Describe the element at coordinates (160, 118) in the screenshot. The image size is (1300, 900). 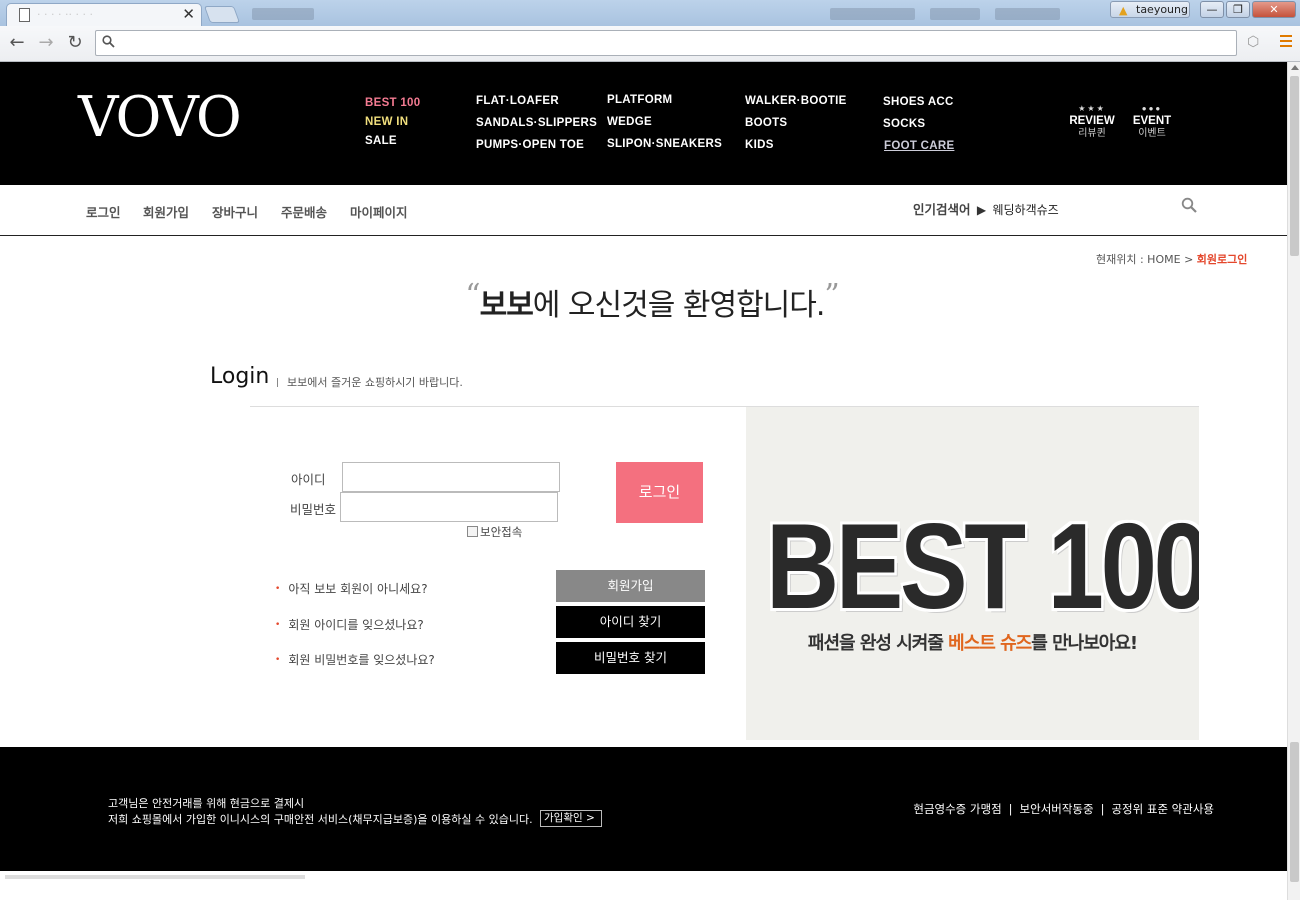
I see `vovo-logo: VOVO` at that location.